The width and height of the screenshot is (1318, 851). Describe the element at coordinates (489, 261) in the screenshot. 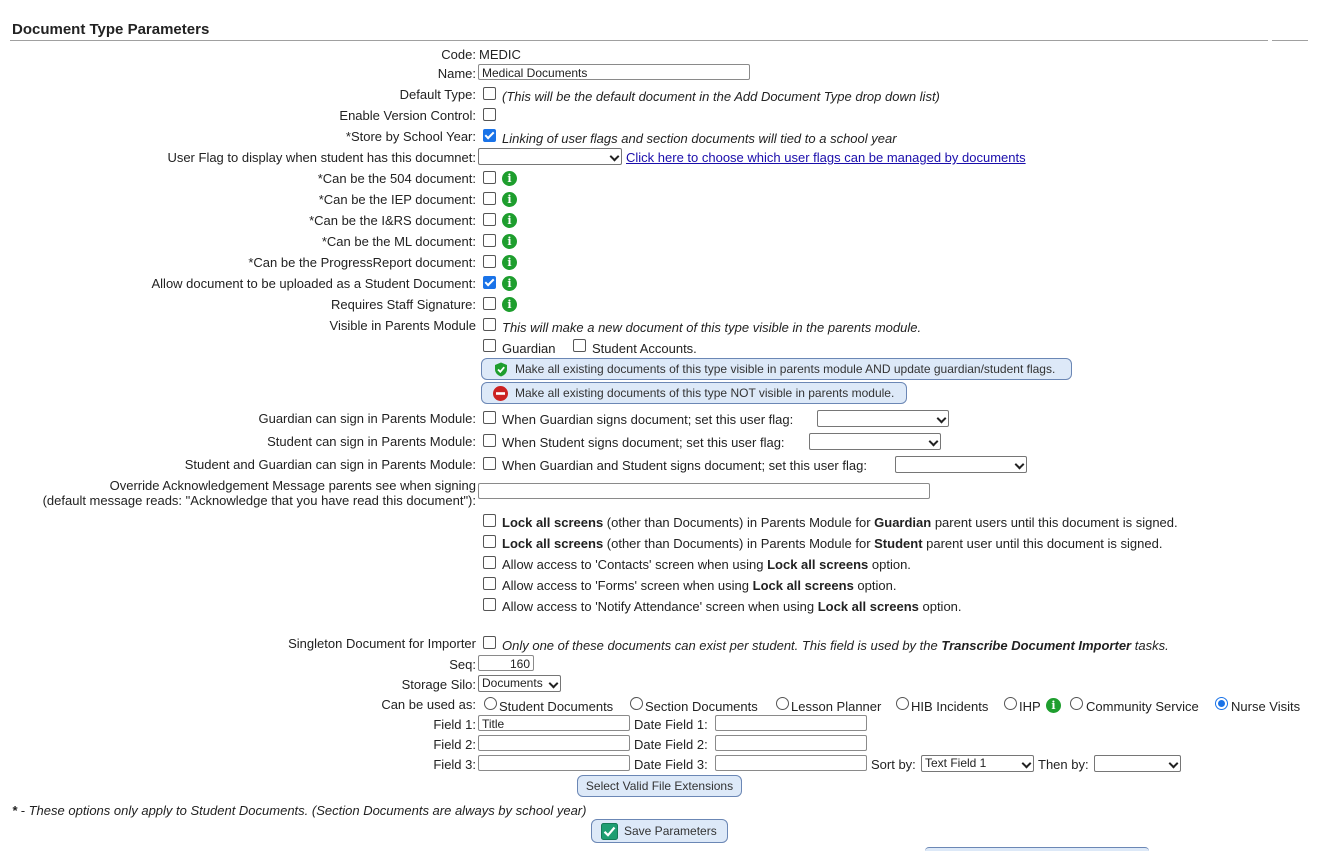

I see `opt-progress-checkbox` at that location.